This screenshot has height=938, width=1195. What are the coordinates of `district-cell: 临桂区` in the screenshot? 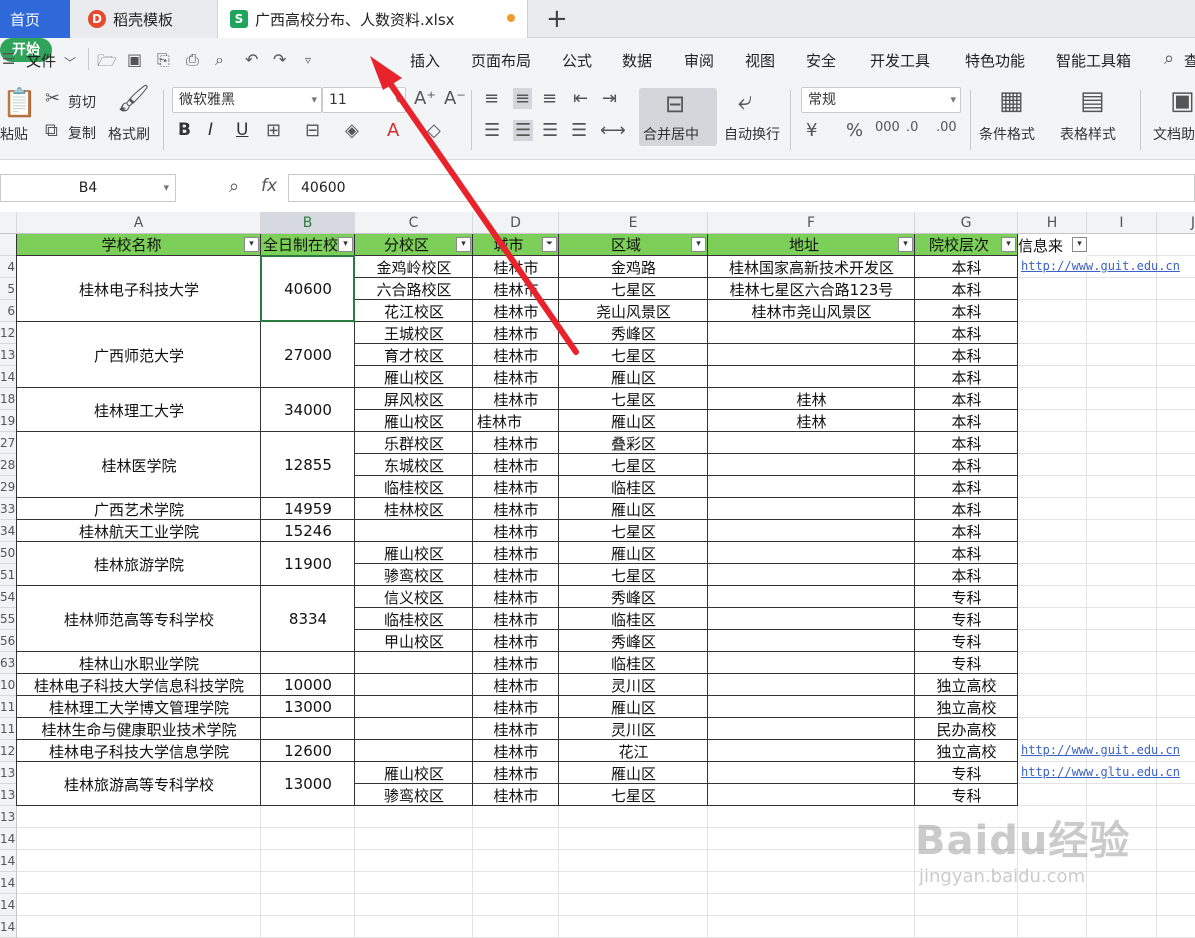 It's located at (633, 619).